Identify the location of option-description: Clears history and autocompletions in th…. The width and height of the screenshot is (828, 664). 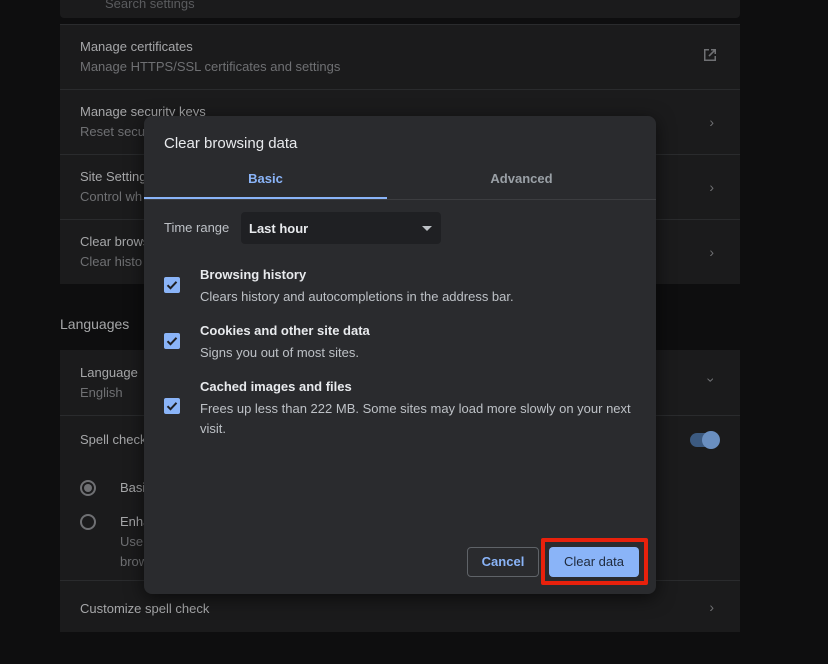
(357, 296).